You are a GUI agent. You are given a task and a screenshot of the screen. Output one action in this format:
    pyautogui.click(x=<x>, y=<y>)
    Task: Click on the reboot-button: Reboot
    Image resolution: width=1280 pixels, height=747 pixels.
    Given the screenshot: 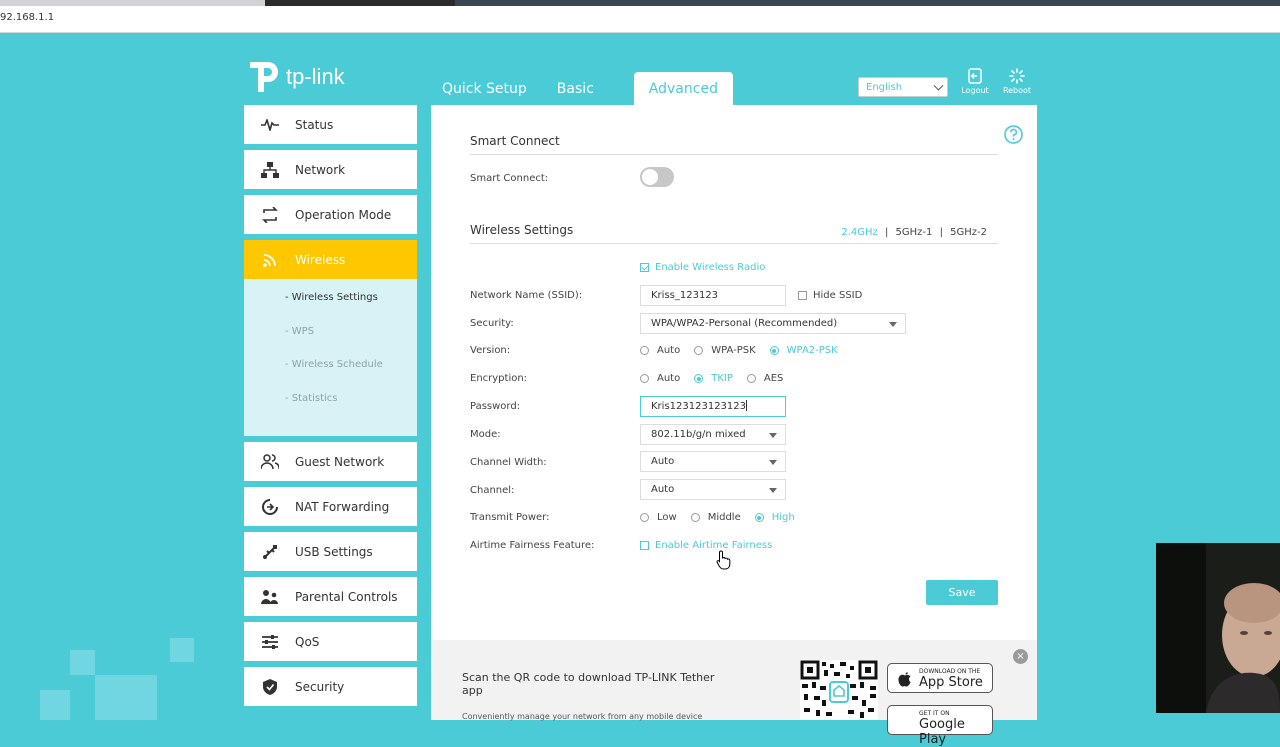 What is the action you would take?
    pyautogui.click(x=1017, y=81)
    